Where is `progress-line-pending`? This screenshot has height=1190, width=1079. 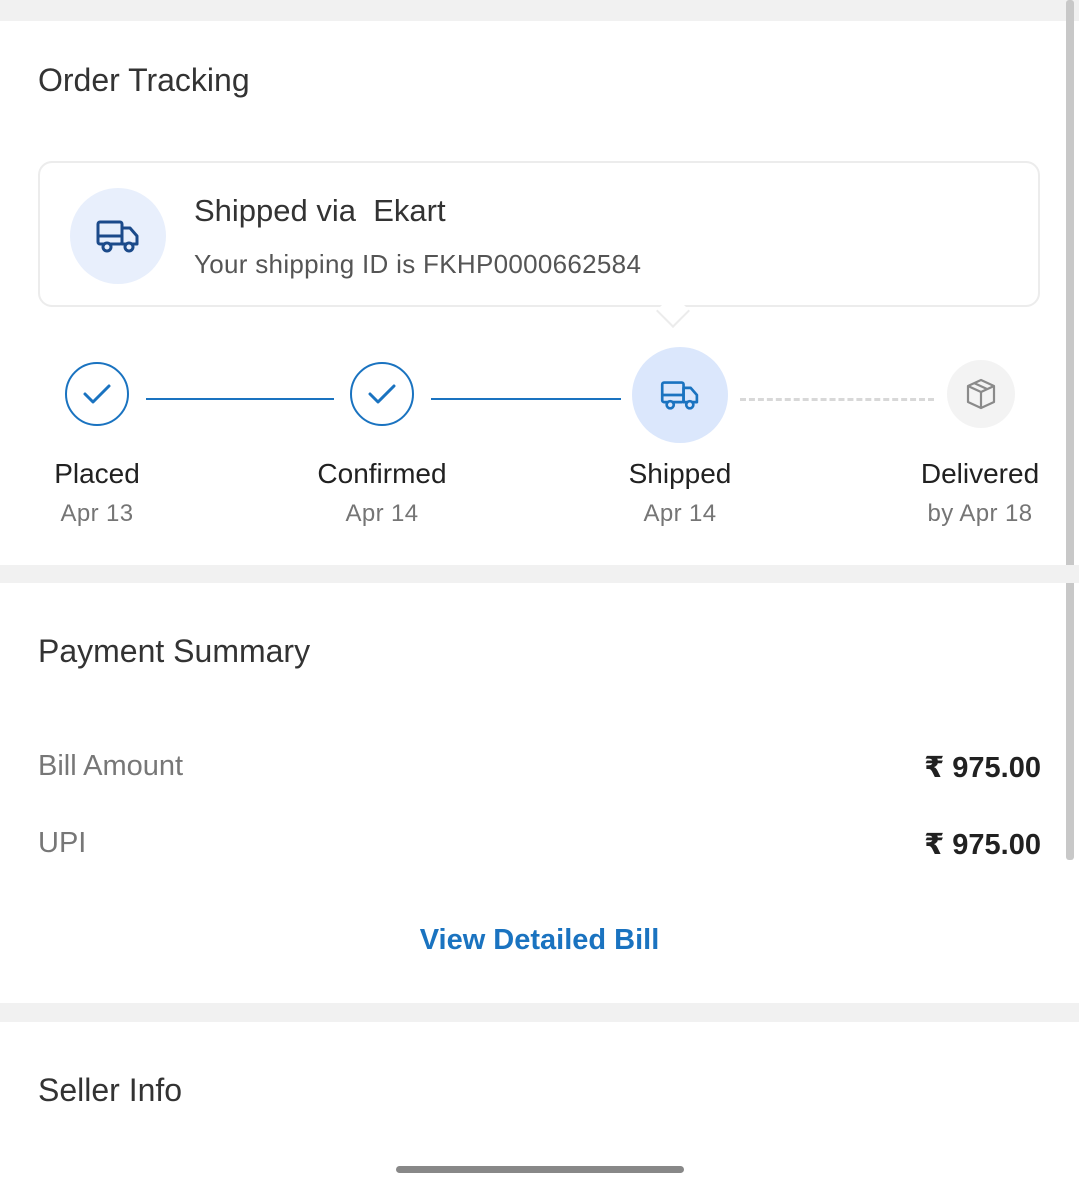 progress-line-pending is located at coordinates (837, 399).